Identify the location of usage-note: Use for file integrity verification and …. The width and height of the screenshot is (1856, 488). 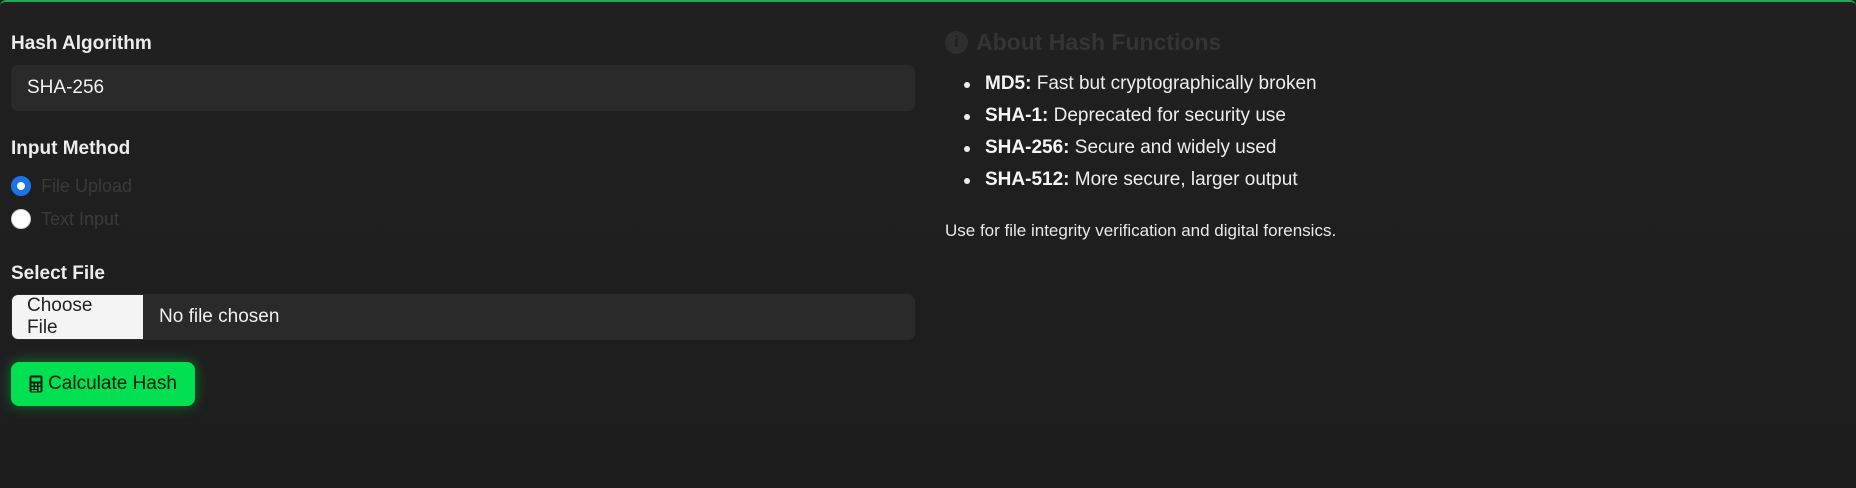
(1141, 230).